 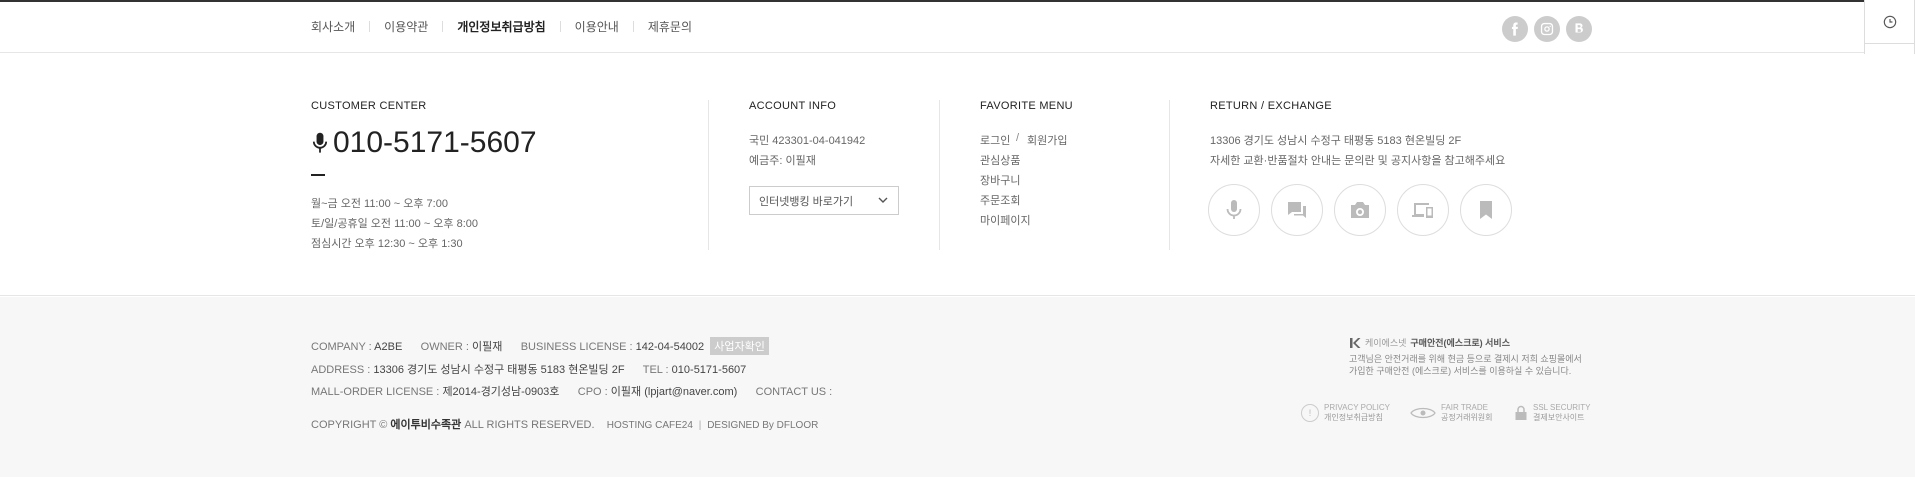 I want to click on select-label: 인터넷뱅킹 바로가기, so click(x=806, y=201).